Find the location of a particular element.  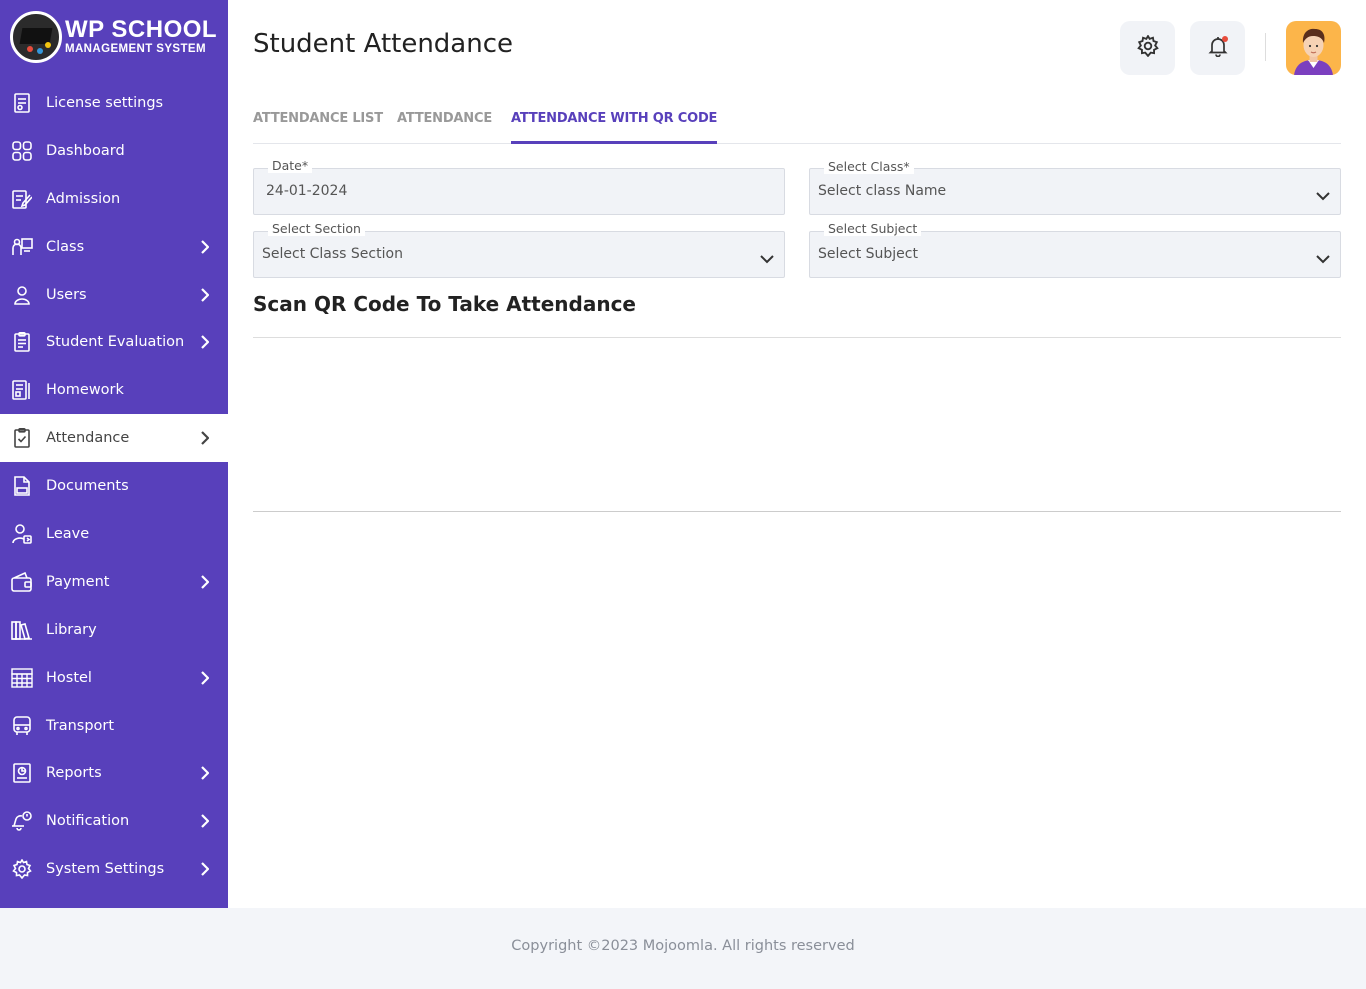

subject-value: Select Subject is located at coordinates (868, 254).